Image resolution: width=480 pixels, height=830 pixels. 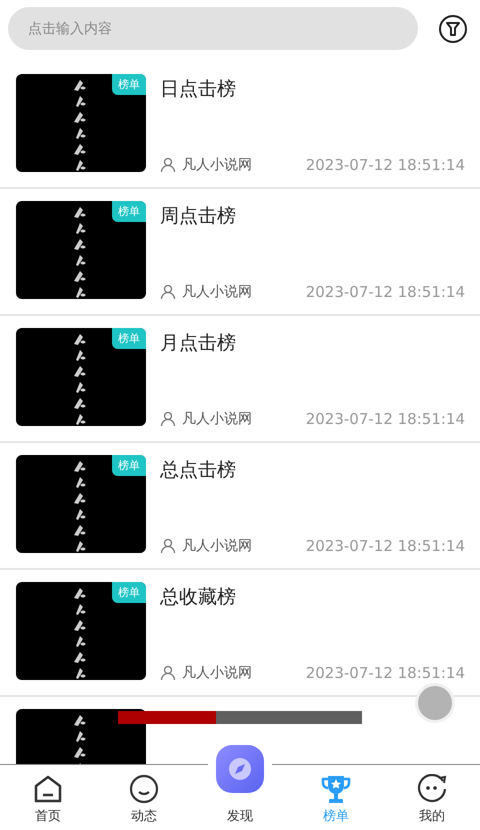 What do you see at coordinates (198, 597) in the screenshot?
I see `item-title: 总收藏榜` at bounding box center [198, 597].